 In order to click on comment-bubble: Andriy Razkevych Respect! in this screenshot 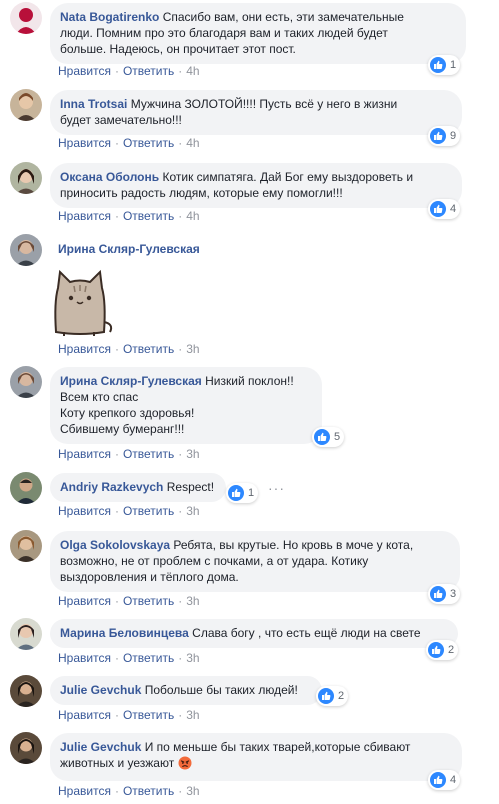, I will do `click(138, 487)`.